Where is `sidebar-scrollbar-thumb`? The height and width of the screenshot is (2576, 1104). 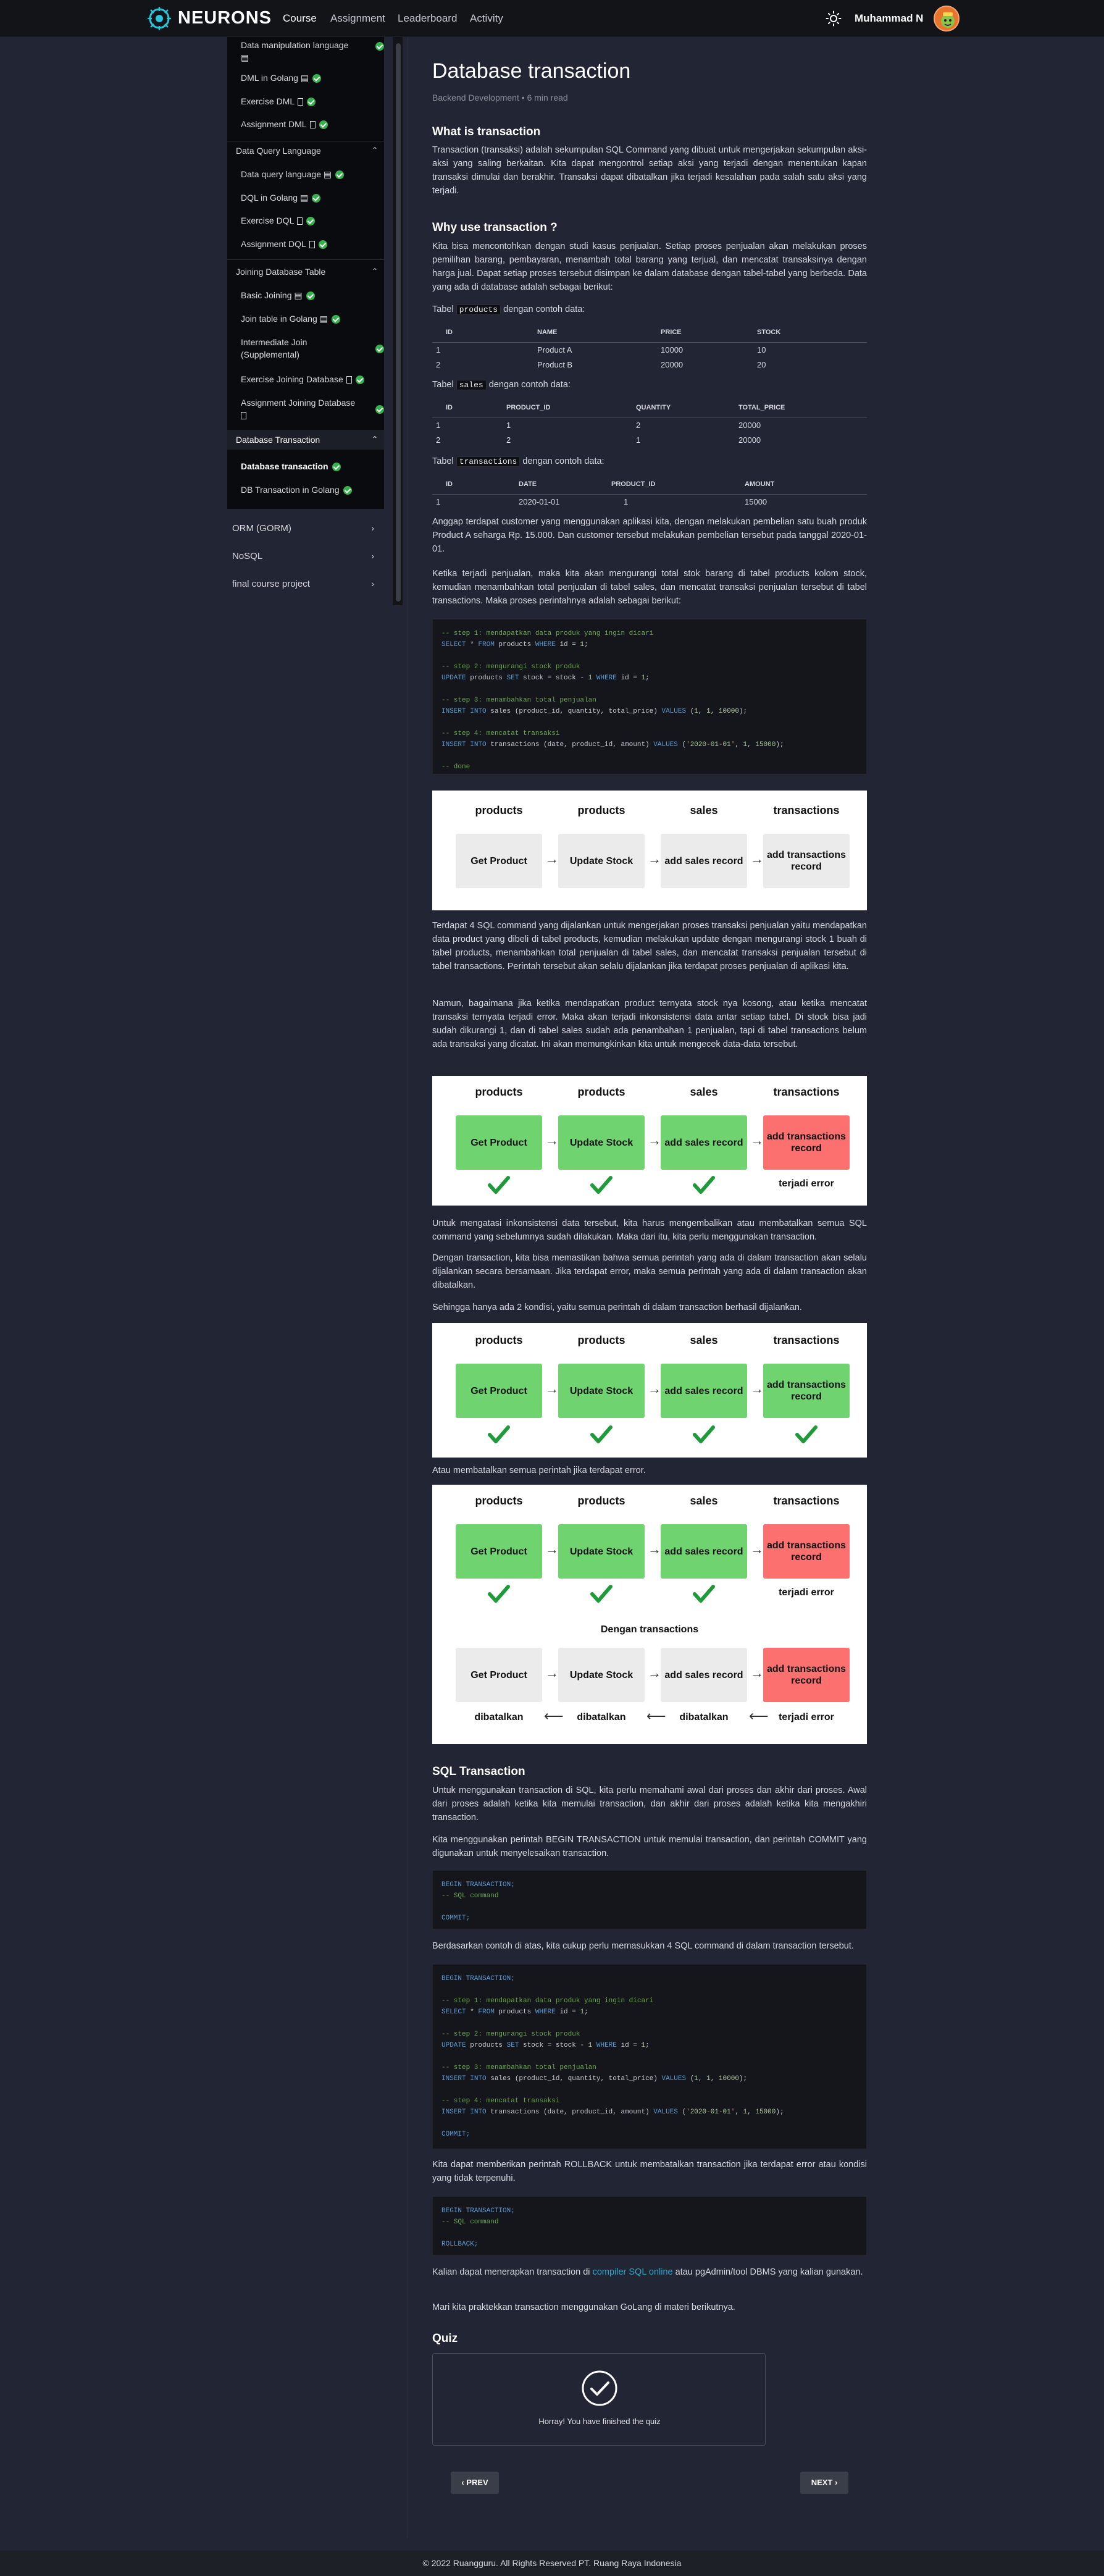 sidebar-scrollbar-thumb is located at coordinates (399, 322).